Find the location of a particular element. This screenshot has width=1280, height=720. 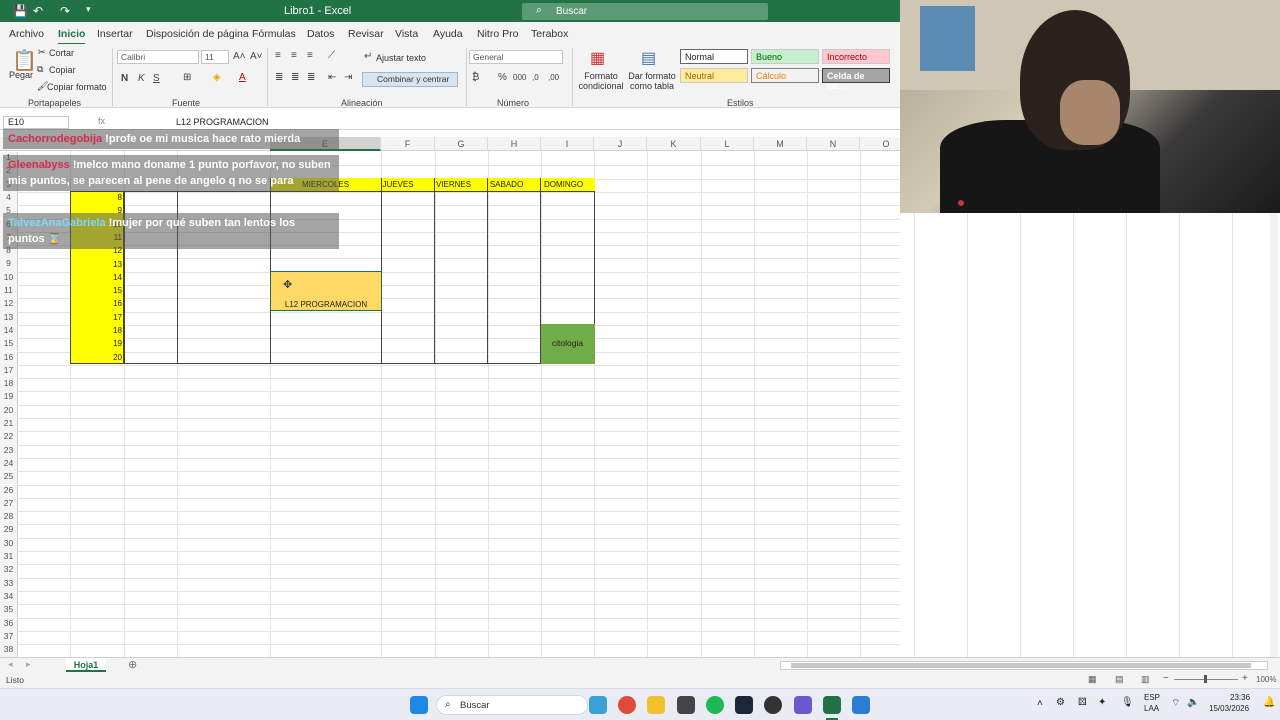

row-header: 17 is located at coordinates (9, 371).